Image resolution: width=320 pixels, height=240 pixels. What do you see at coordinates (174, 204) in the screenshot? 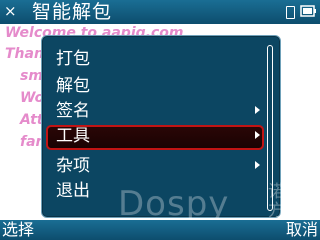
I see `dospy-watermark: Dospy` at bounding box center [174, 204].